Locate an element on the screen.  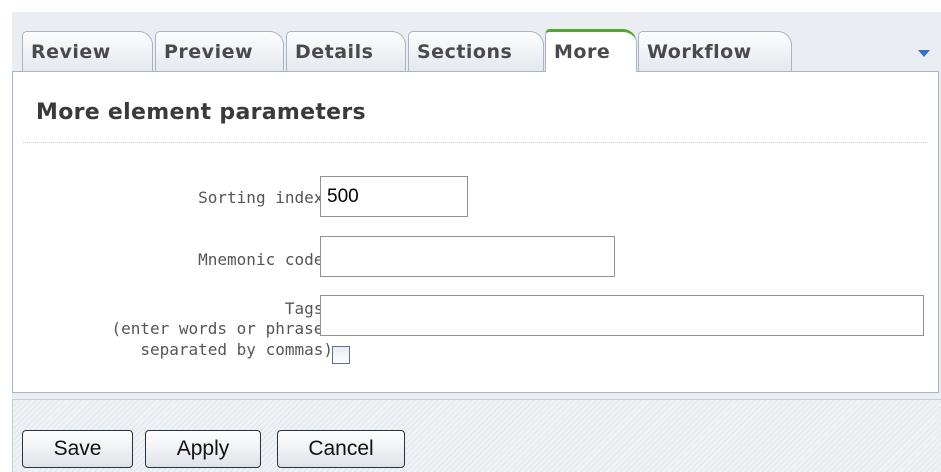
panel-title: More element parameters is located at coordinates (201, 112).